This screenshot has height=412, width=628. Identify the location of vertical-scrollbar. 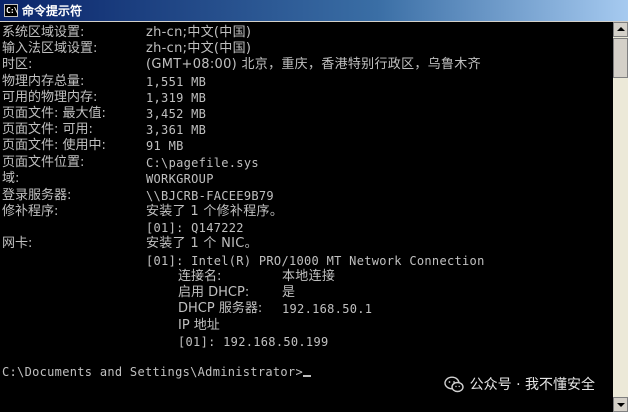
(620, 217).